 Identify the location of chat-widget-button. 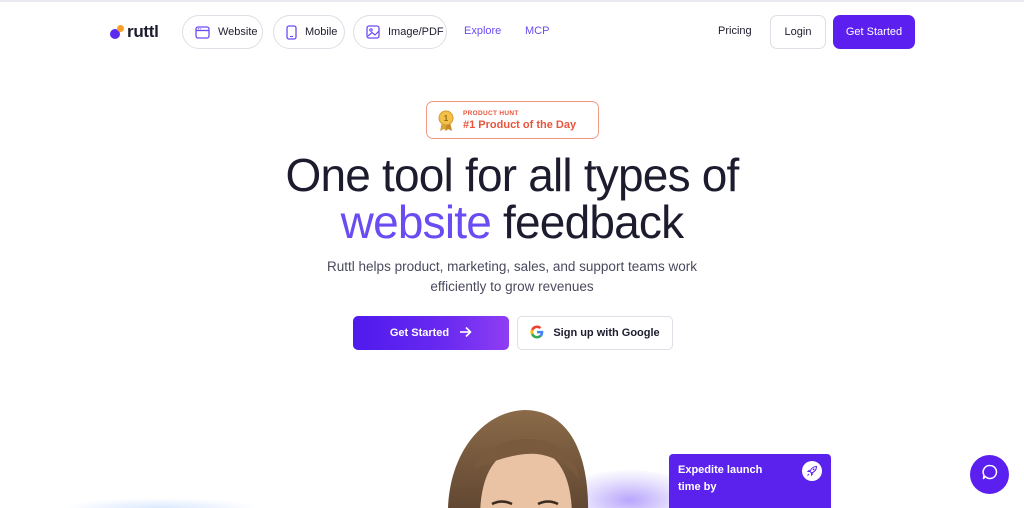
(989, 474).